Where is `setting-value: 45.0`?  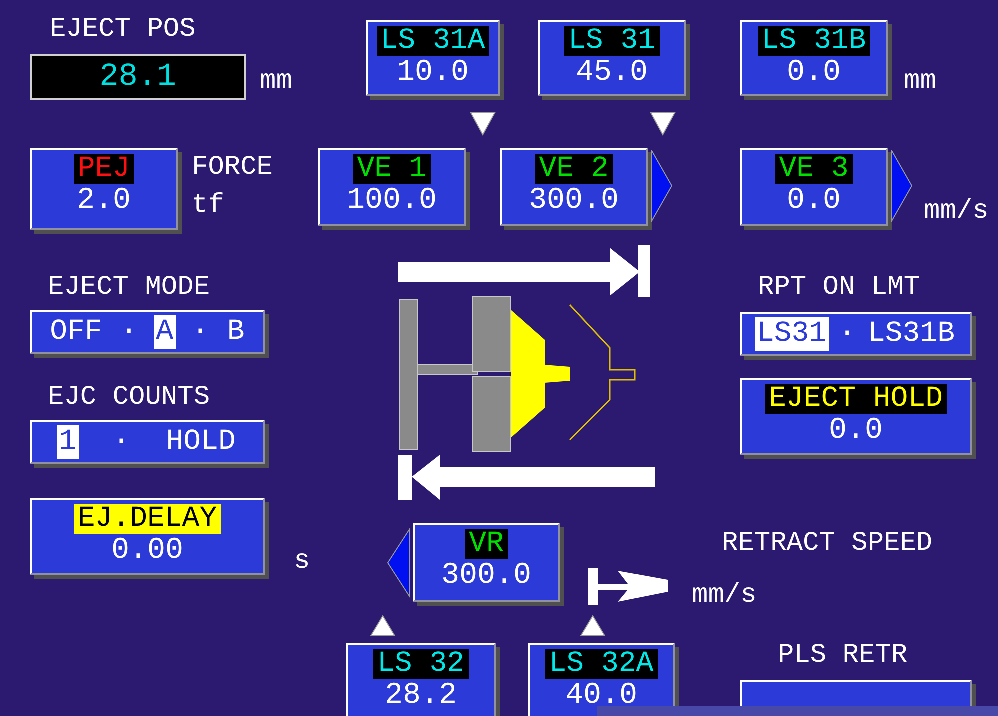 setting-value: 45.0 is located at coordinates (612, 73).